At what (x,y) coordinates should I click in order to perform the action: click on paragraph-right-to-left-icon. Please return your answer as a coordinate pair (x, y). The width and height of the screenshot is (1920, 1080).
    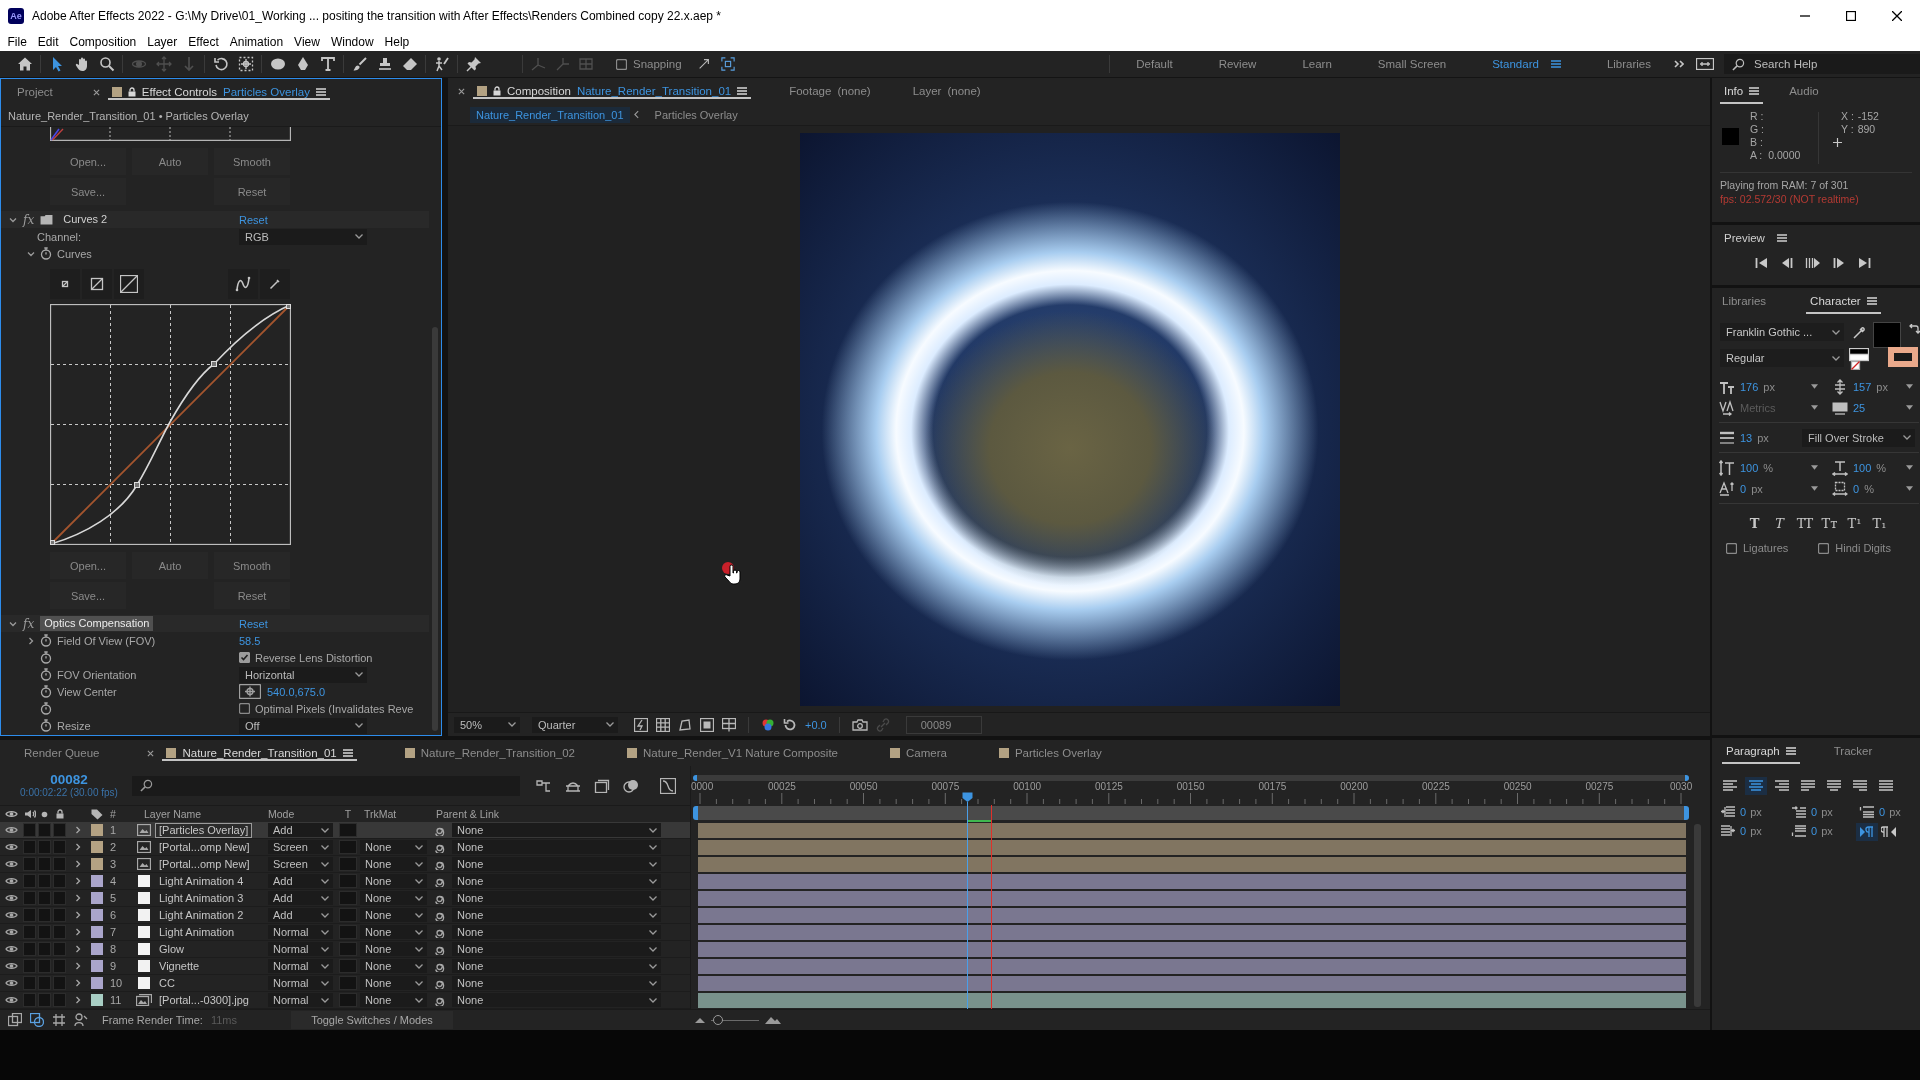
    Looking at the image, I should click on (1889, 832).